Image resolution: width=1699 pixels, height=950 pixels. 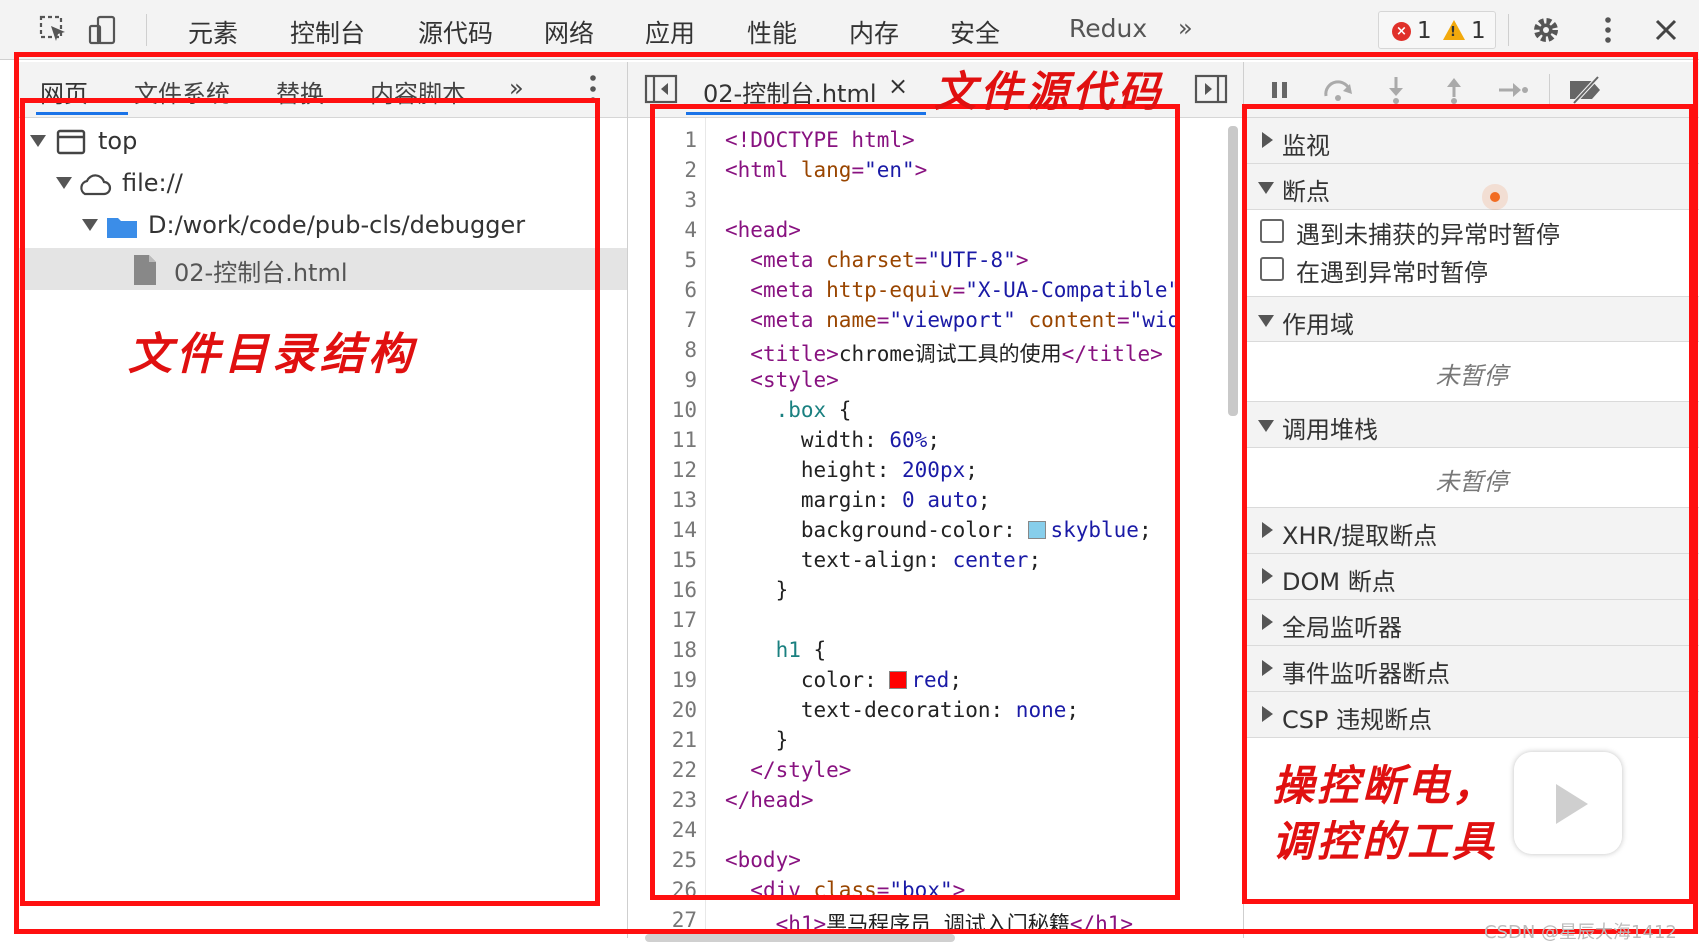 What do you see at coordinates (213, 32) in the screenshot?
I see `tab-elements: 元素` at bounding box center [213, 32].